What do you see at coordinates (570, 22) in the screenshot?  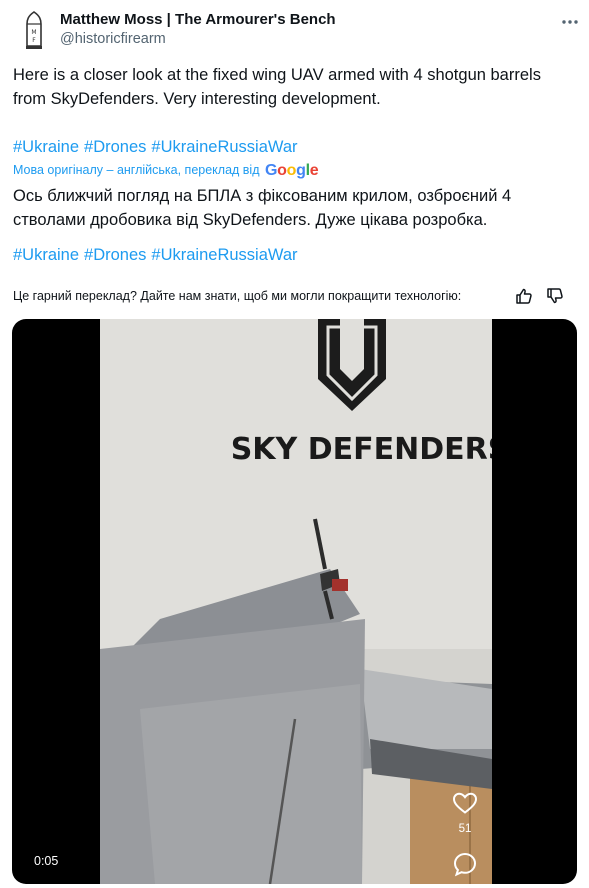 I see `more-icon` at bounding box center [570, 22].